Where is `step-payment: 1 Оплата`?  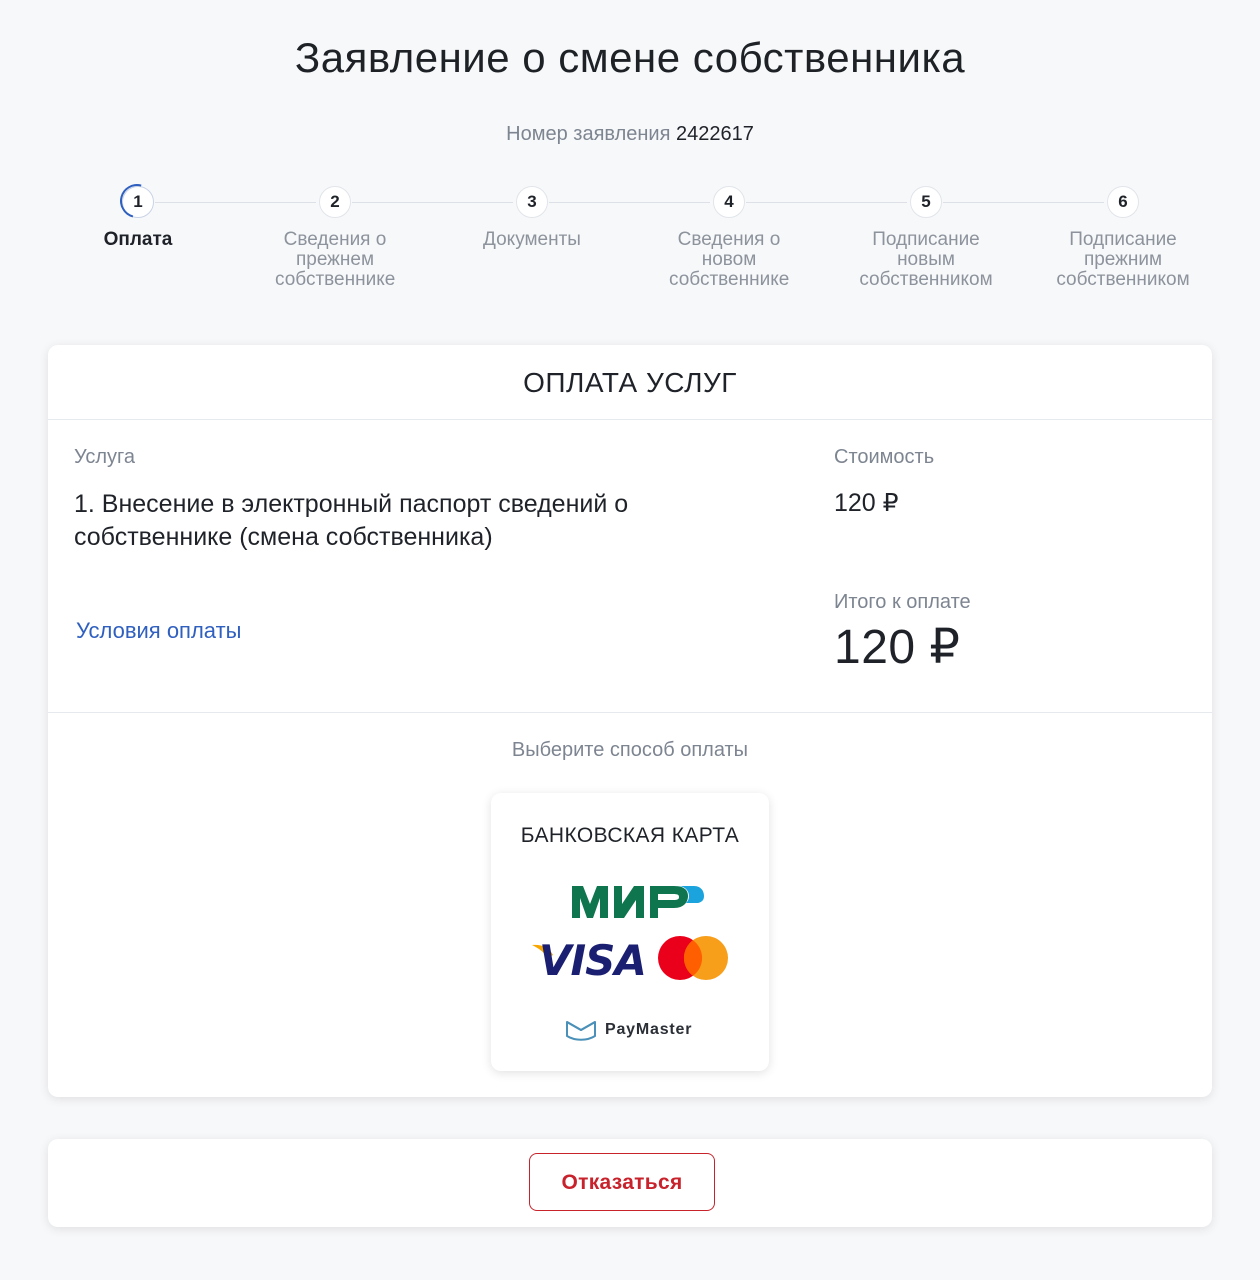 step-payment: 1 Оплата is located at coordinates (138, 216).